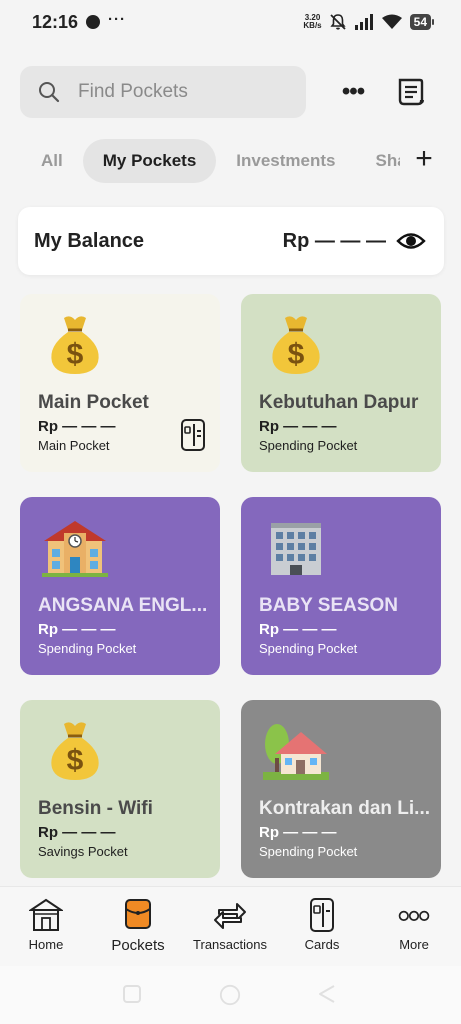  I want to click on pocket-card-bensin-wifi: $ Bensin - Wifi Rp — — — Savings Pocket, so click(120, 789).